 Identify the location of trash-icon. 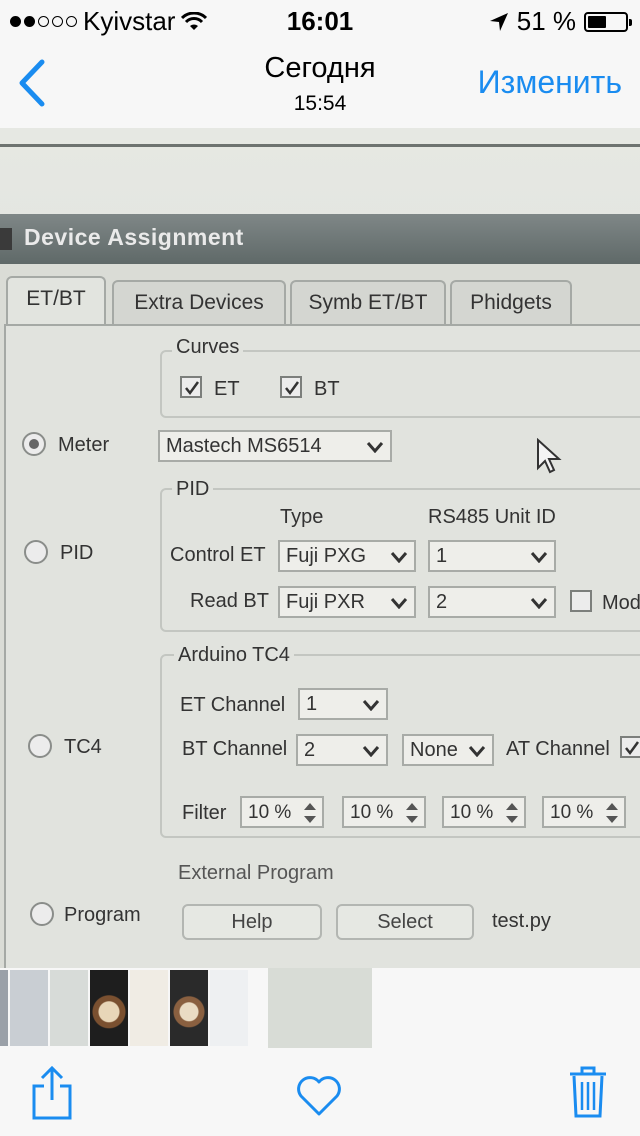
(588, 1091).